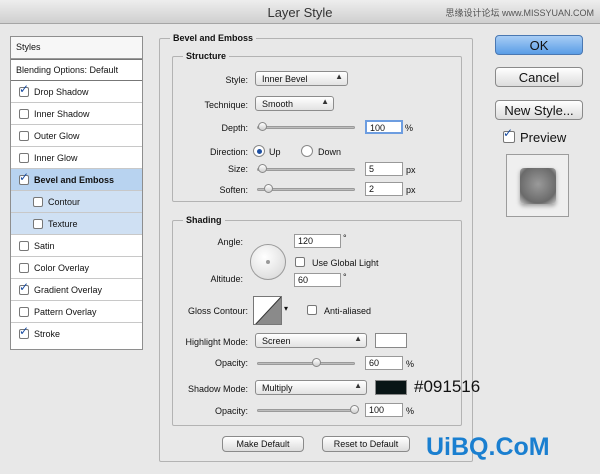 The width and height of the screenshot is (600, 474). I want to click on direction-down-radio, so click(307, 151).